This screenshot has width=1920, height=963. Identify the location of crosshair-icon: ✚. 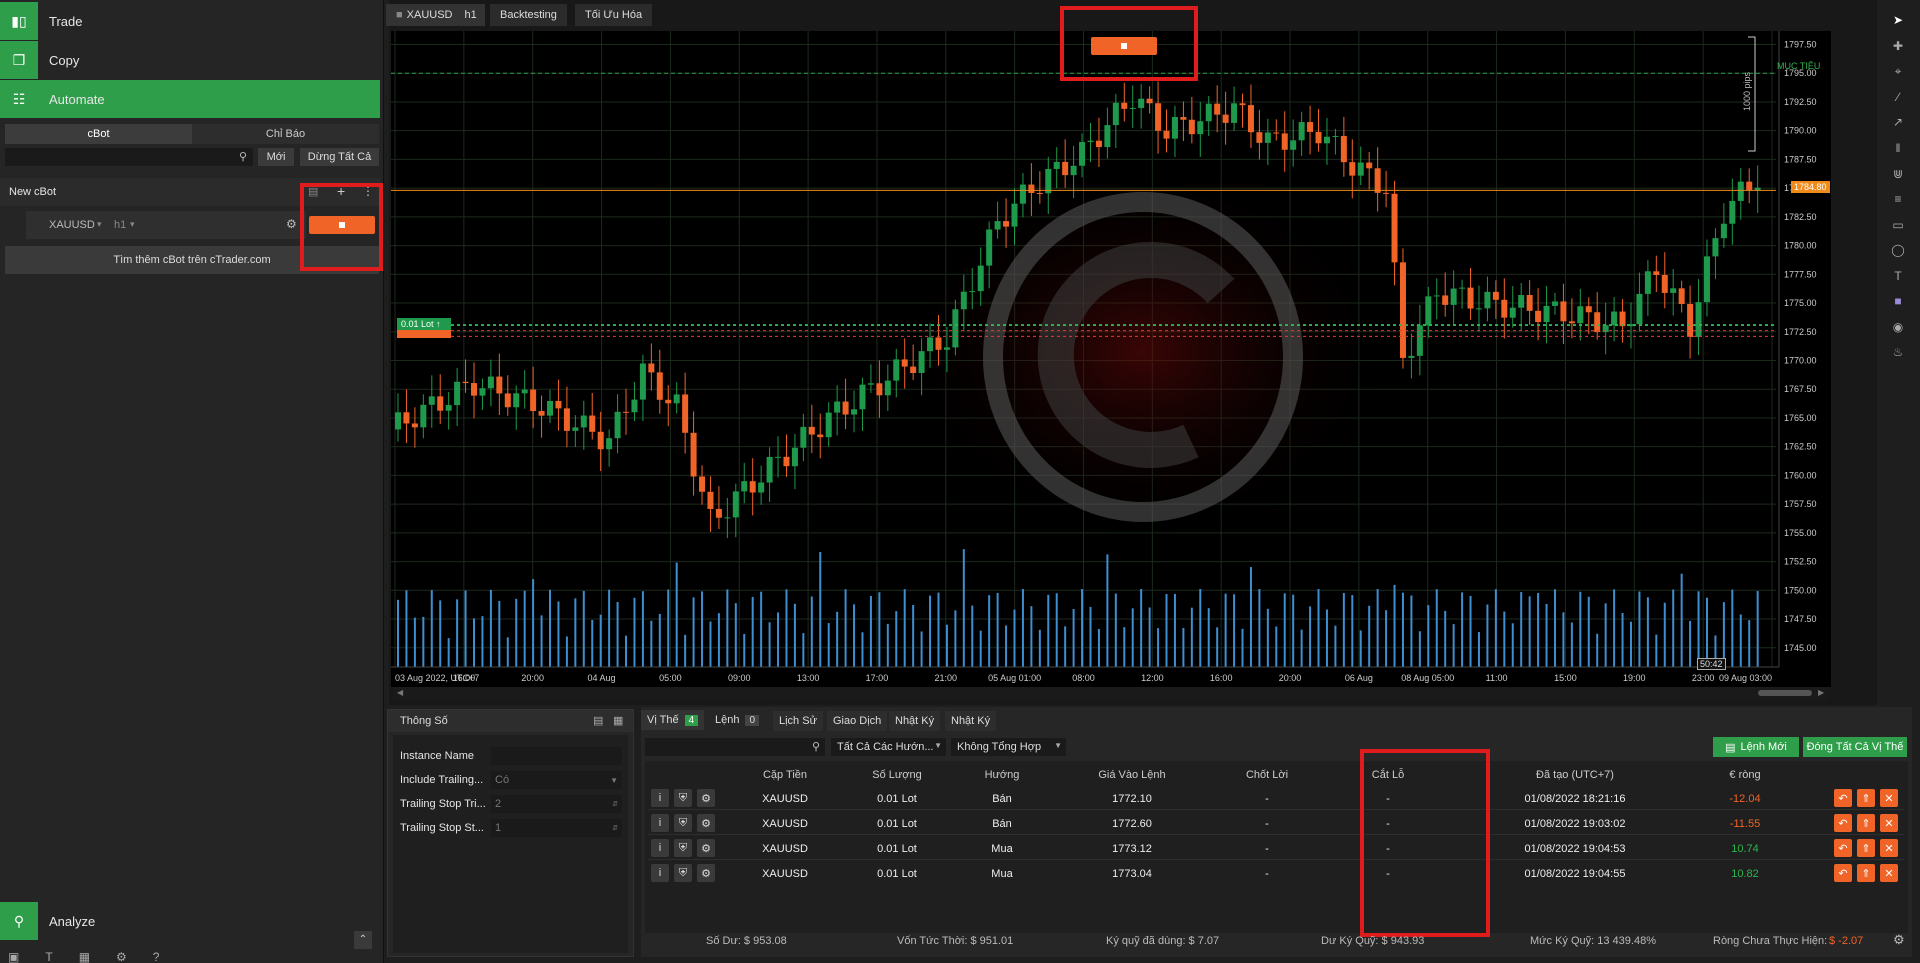
(1898, 46).